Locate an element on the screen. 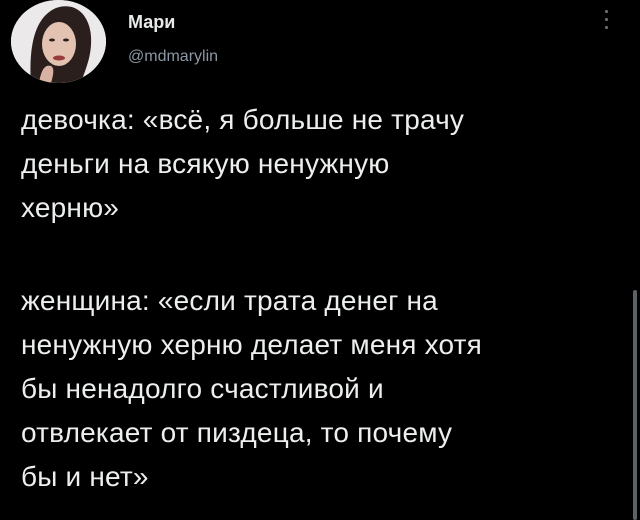 Image resolution: width=640 pixels, height=520 pixels. more-vertical-icon is located at coordinates (606, 23).